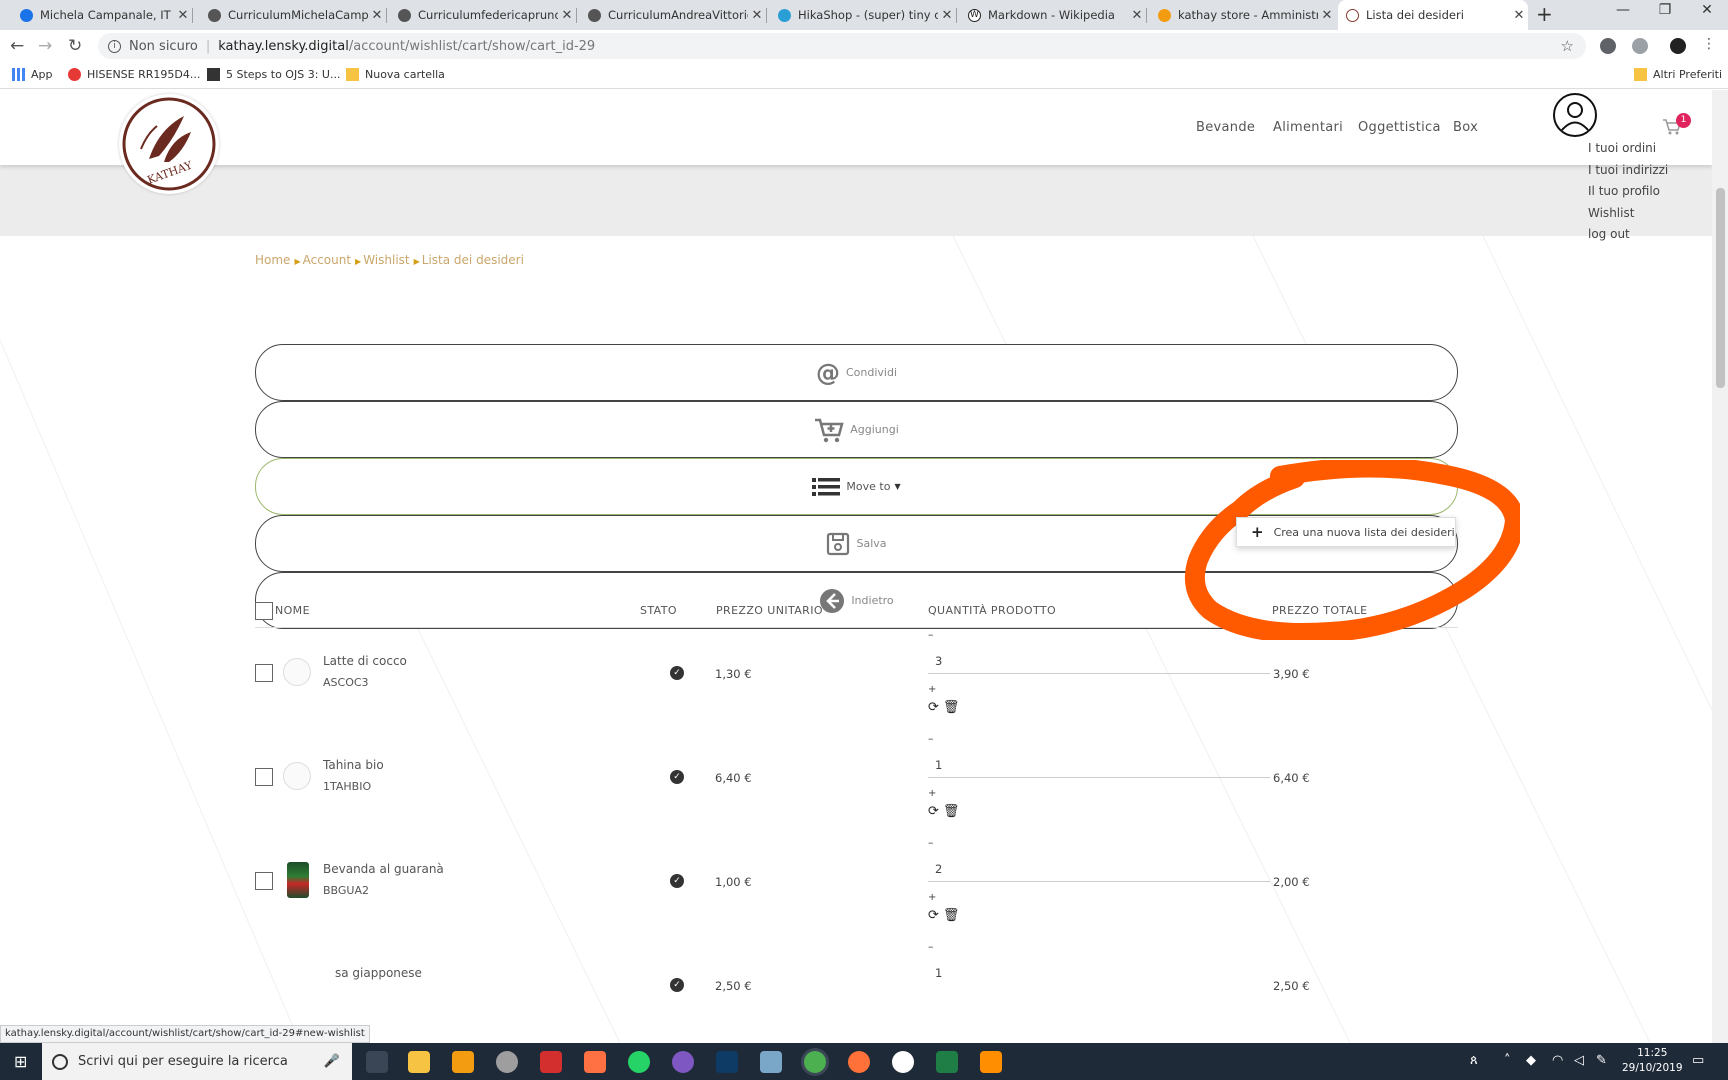  What do you see at coordinates (377, 1062) in the screenshot?
I see `task-view-icon` at bounding box center [377, 1062].